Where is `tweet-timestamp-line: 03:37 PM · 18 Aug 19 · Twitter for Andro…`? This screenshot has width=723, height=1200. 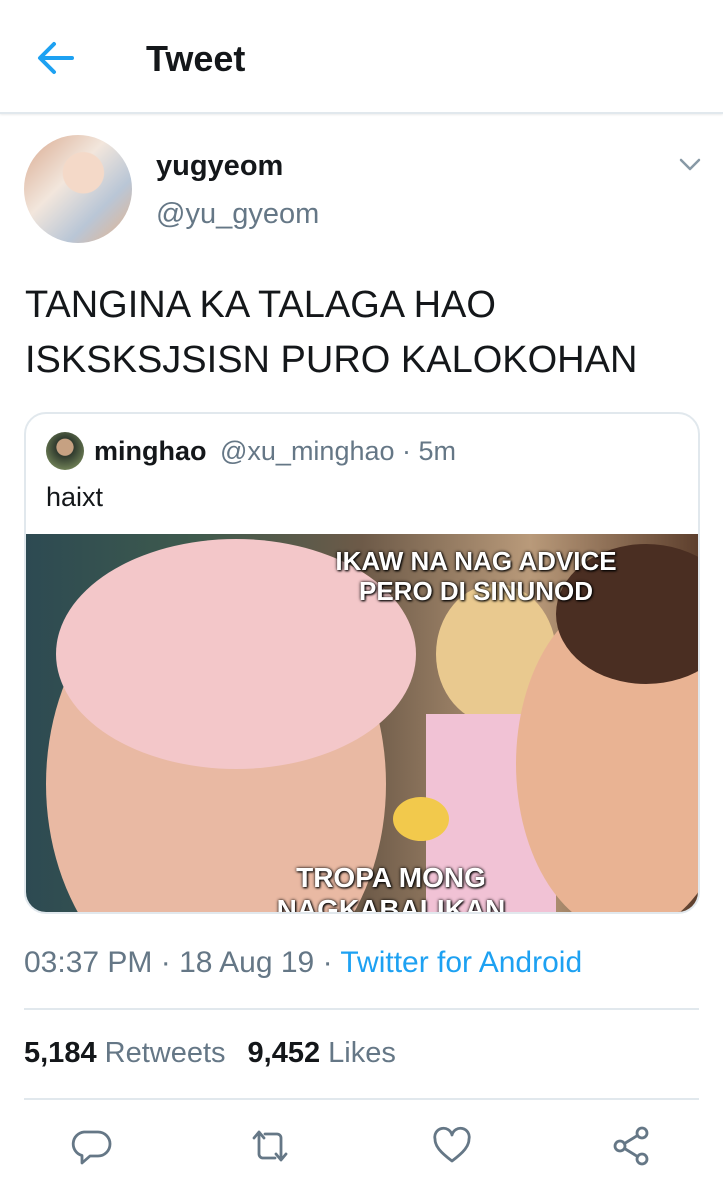
tweet-timestamp-line: 03:37 PM · 18 Aug 19 · Twitter for Andro… is located at coordinates (303, 963).